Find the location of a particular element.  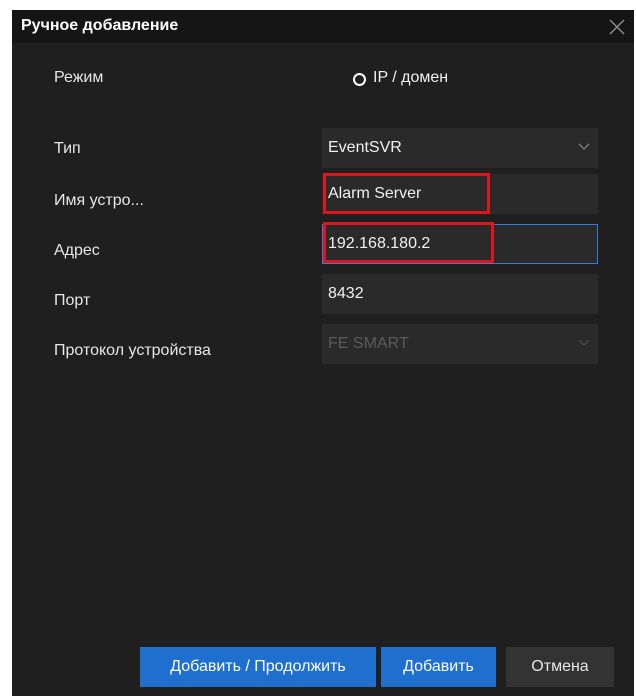

address-label: Адрес is located at coordinates (77, 250).